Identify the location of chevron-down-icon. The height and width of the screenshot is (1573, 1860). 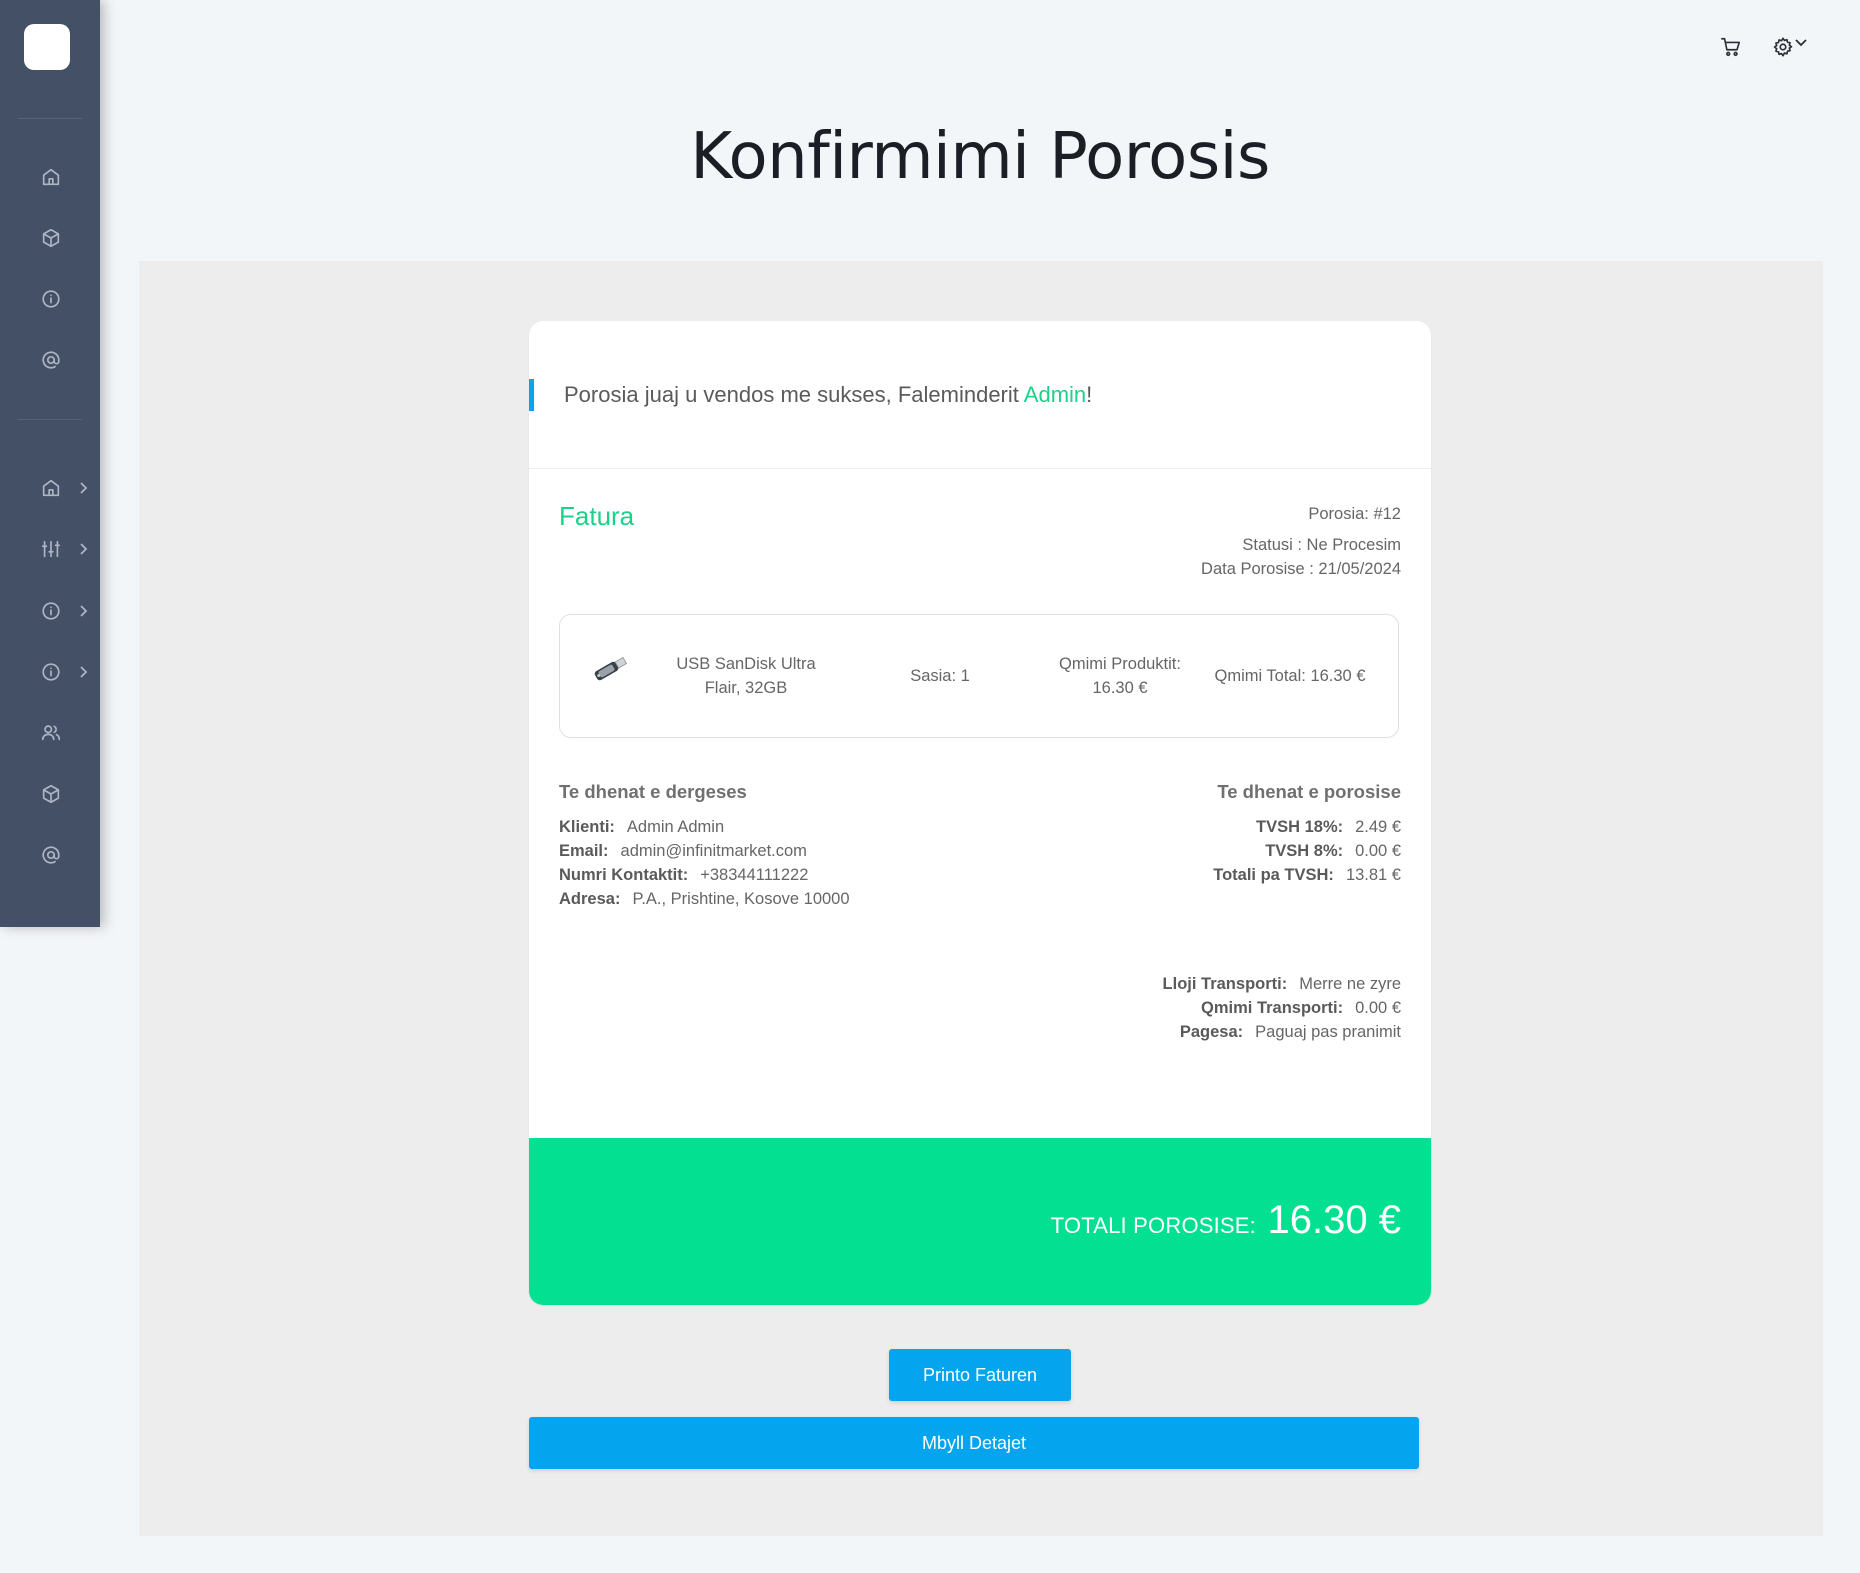
(1801, 43).